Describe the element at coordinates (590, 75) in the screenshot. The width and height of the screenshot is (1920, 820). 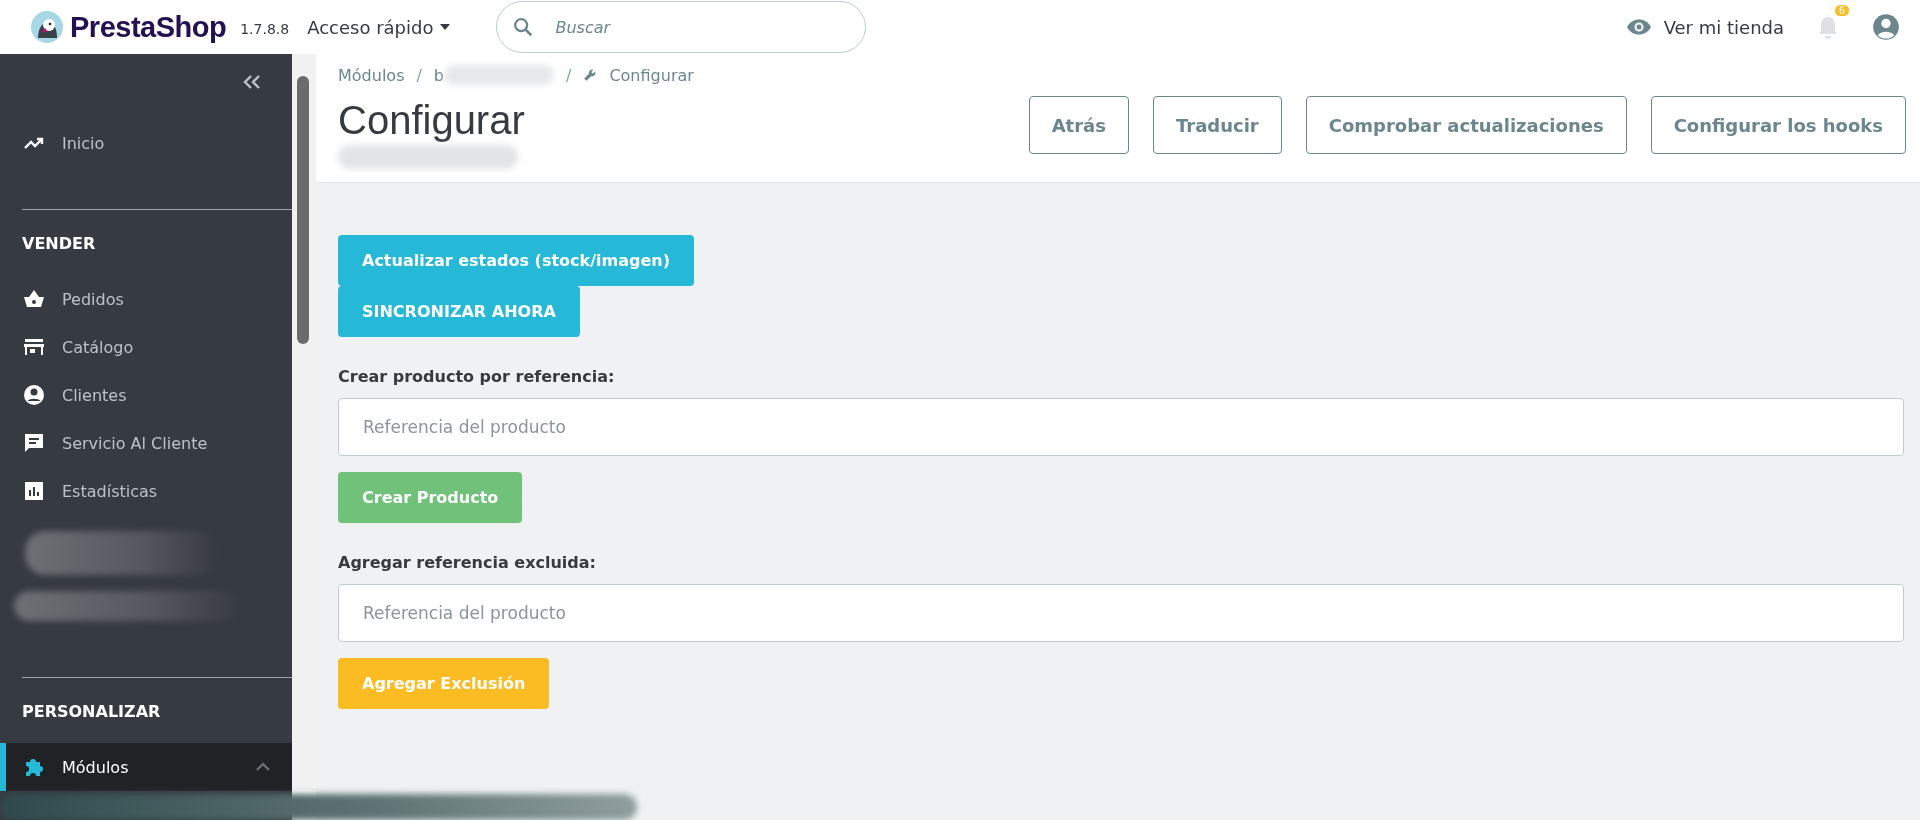
I see `wrench-icon` at that location.